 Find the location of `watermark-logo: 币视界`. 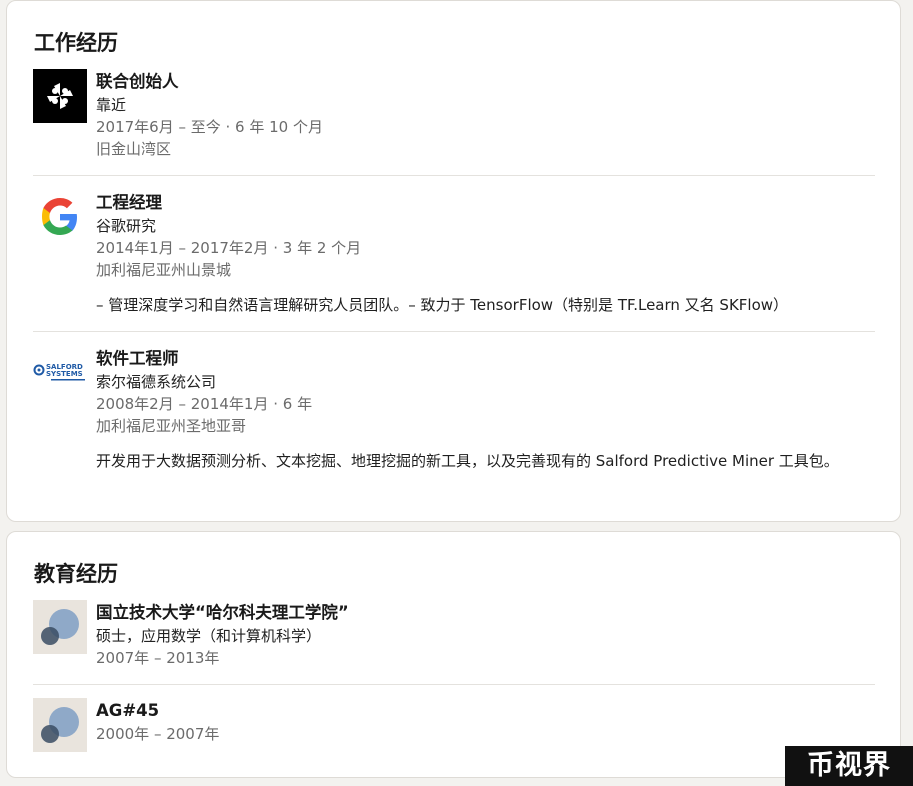

watermark-logo: 币视界 is located at coordinates (849, 766).